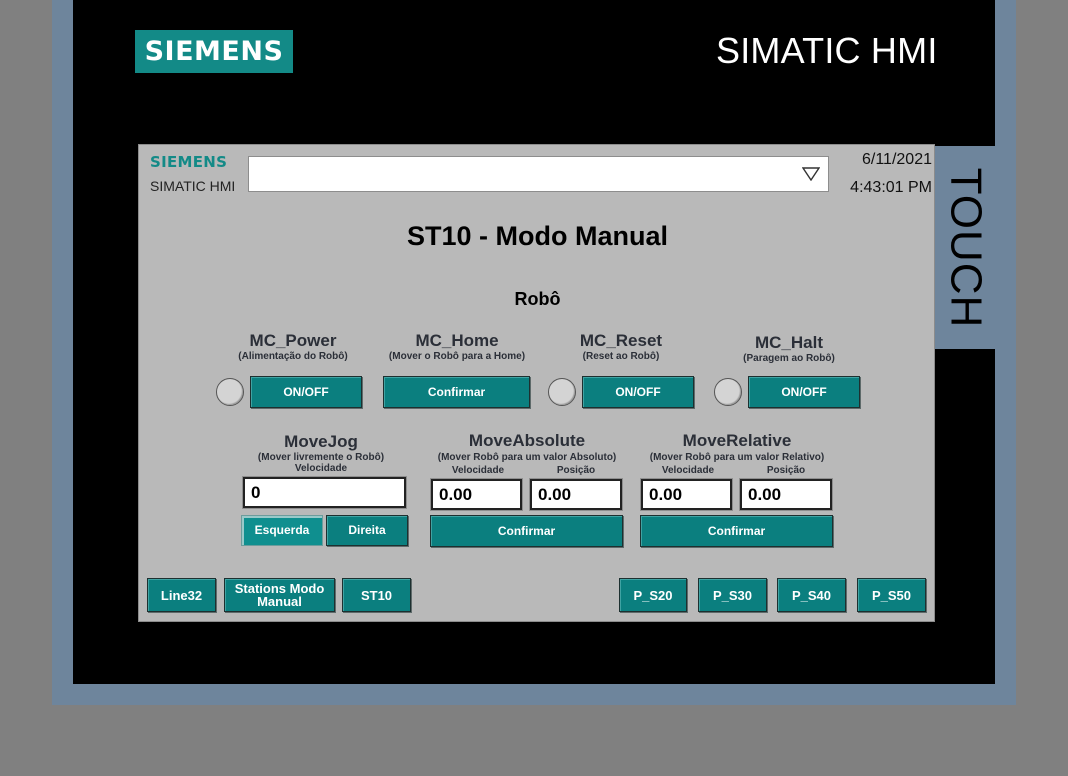 This screenshot has height=776, width=1068. What do you see at coordinates (786, 494) in the screenshot?
I see `moverelative-position-input: 0.00` at bounding box center [786, 494].